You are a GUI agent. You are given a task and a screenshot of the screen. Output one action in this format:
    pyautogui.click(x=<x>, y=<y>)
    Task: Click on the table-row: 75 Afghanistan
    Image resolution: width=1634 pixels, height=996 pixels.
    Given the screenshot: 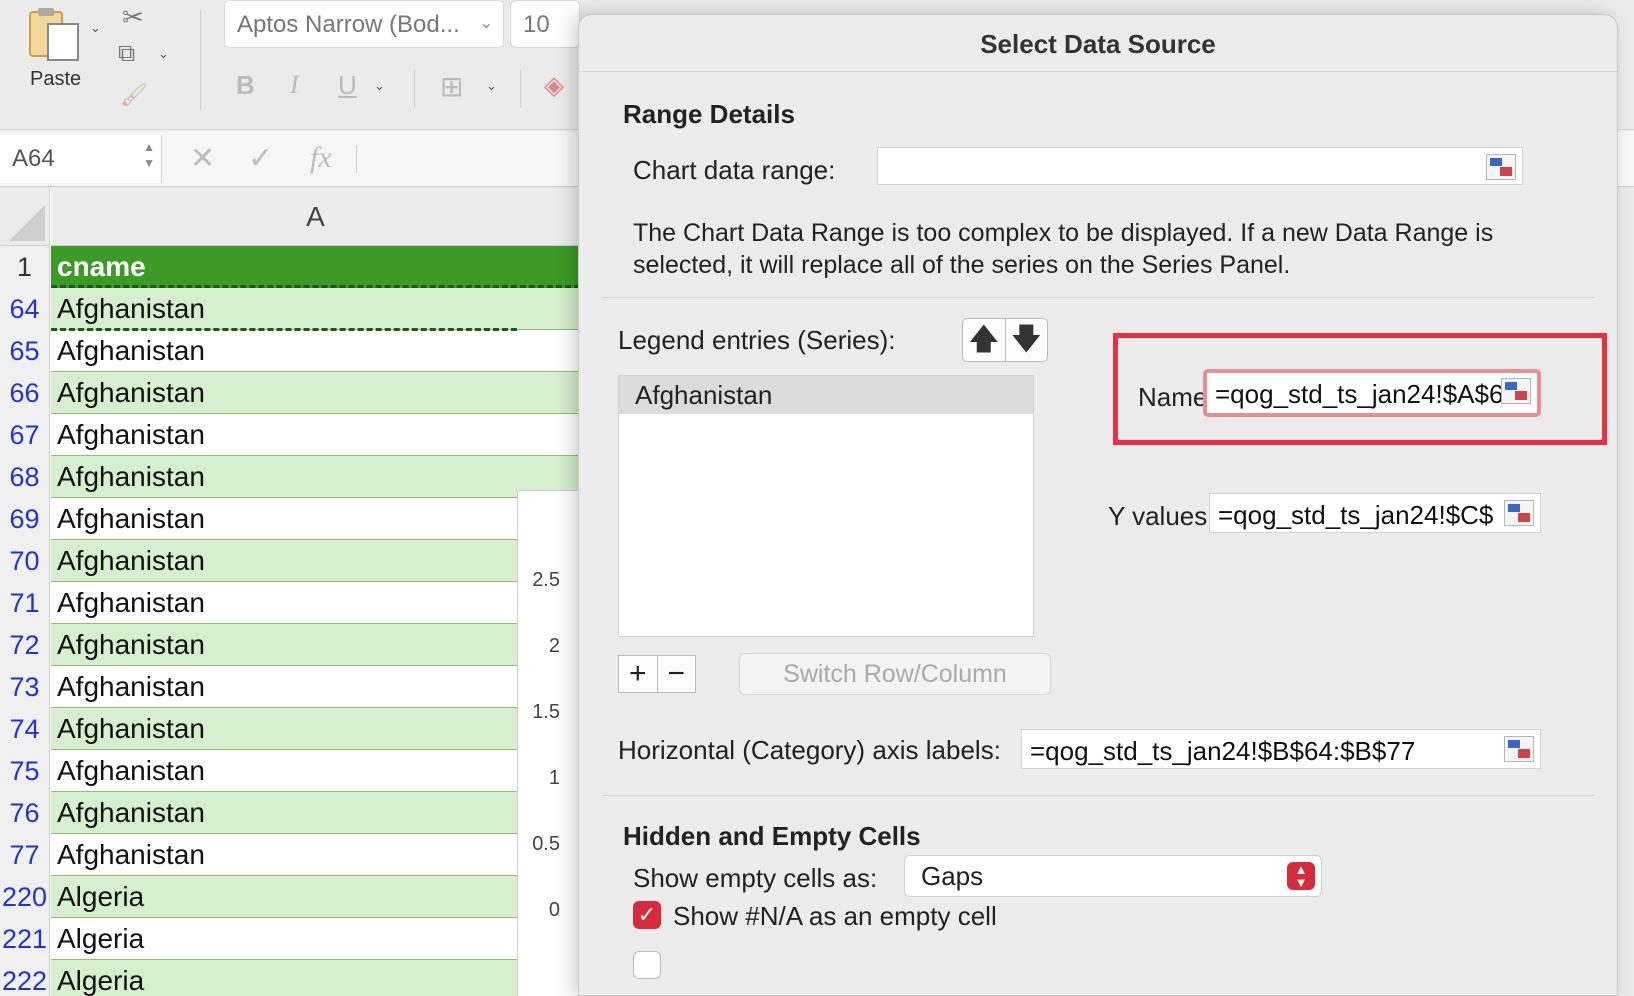 What is the action you would take?
    pyautogui.click(x=290, y=771)
    